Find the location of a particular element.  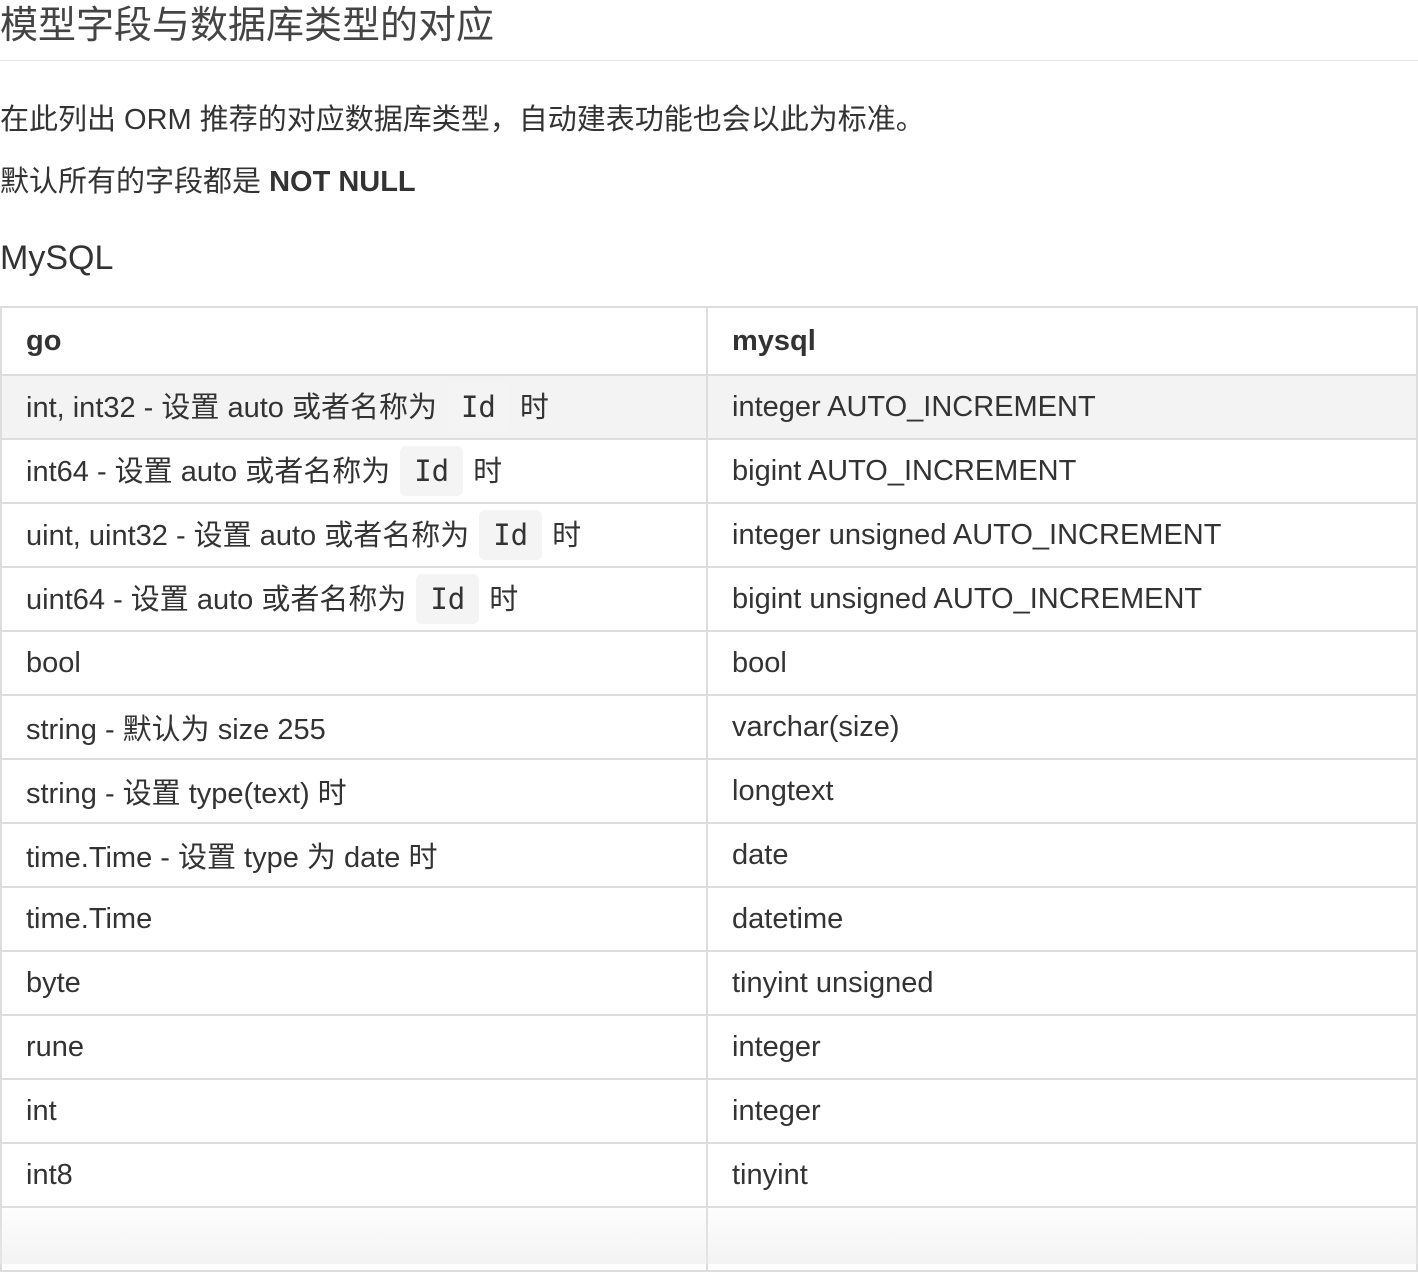

go-cell: string - 设置 type(text) 时 is located at coordinates (354, 791).